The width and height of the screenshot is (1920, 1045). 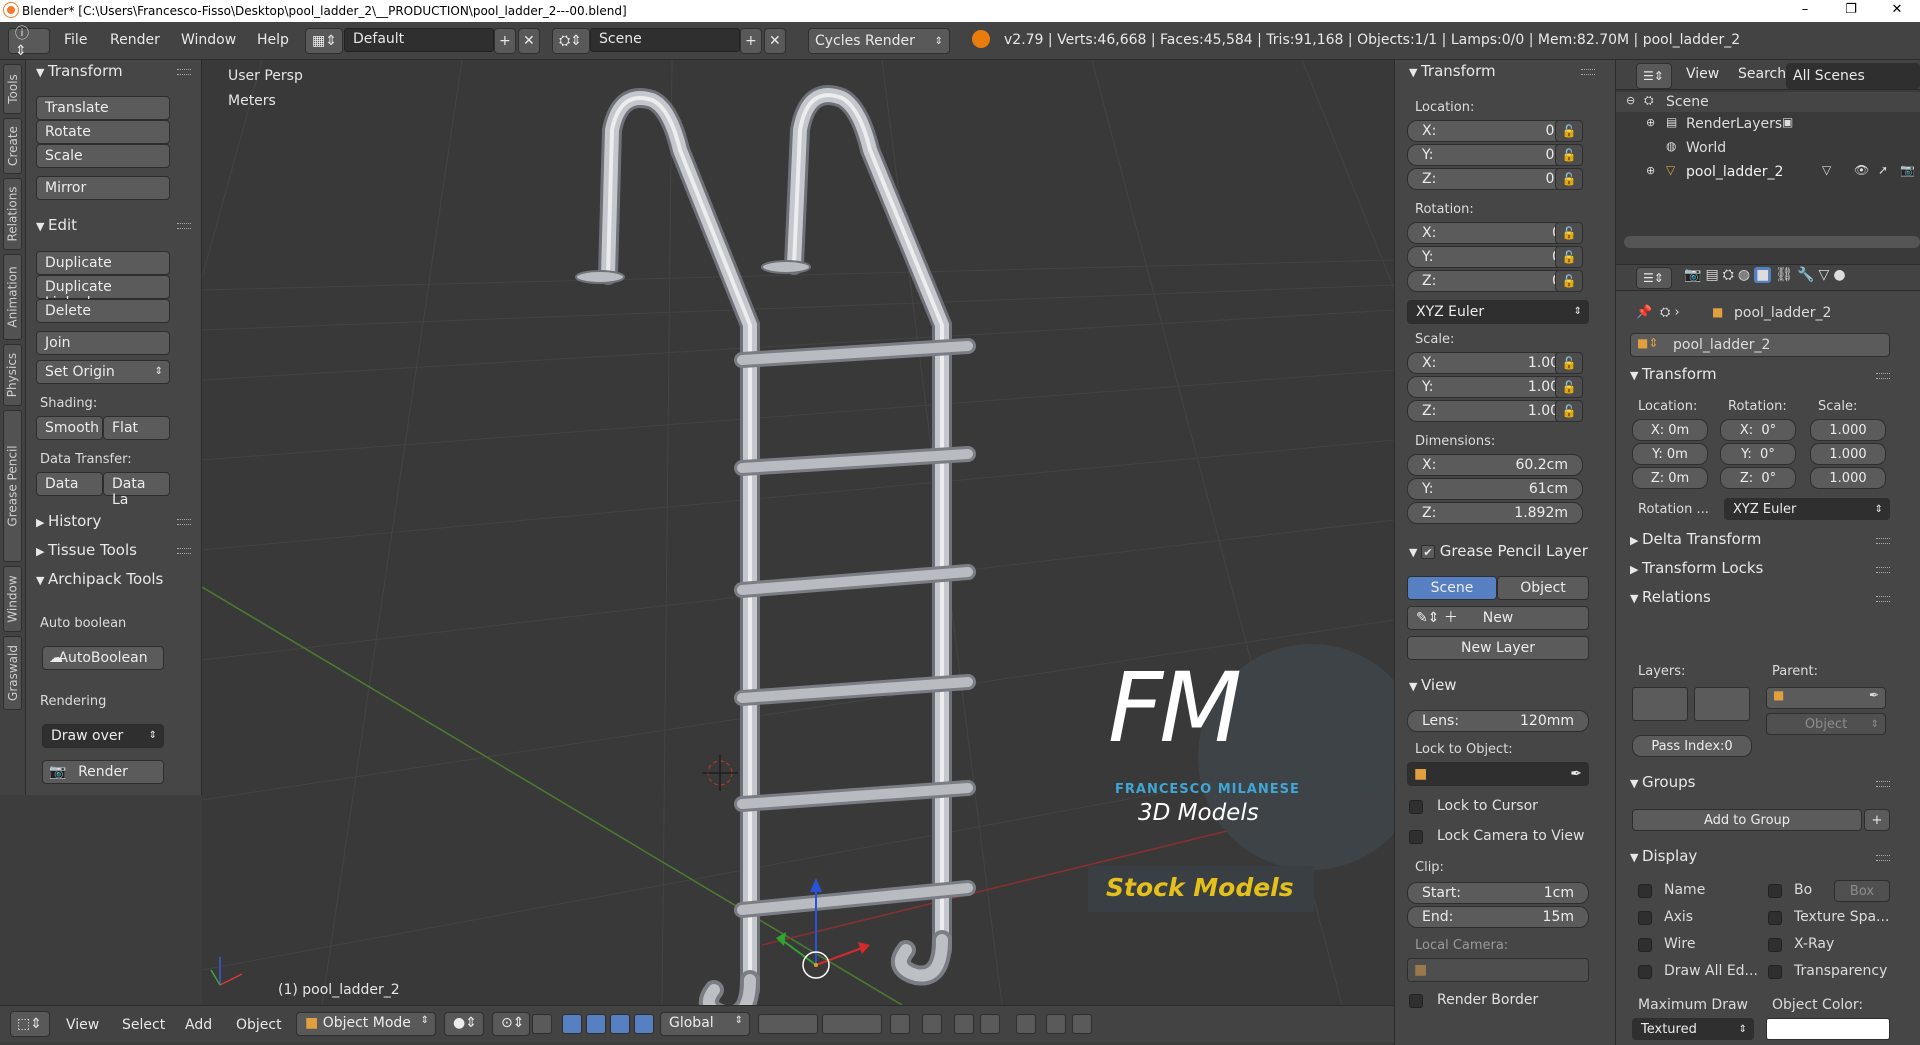 What do you see at coordinates (1693, 1029) in the screenshot?
I see `max-draw-select: Textured ⇕` at bounding box center [1693, 1029].